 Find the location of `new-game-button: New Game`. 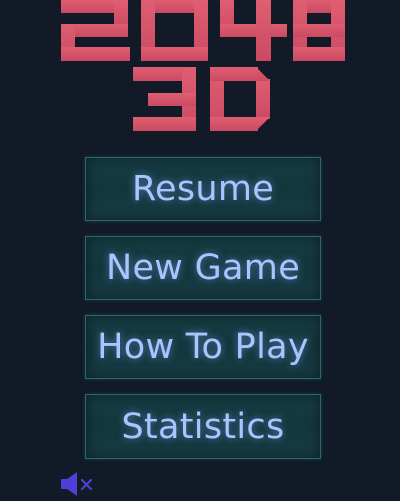

new-game-button: New Game is located at coordinates (203, 268).